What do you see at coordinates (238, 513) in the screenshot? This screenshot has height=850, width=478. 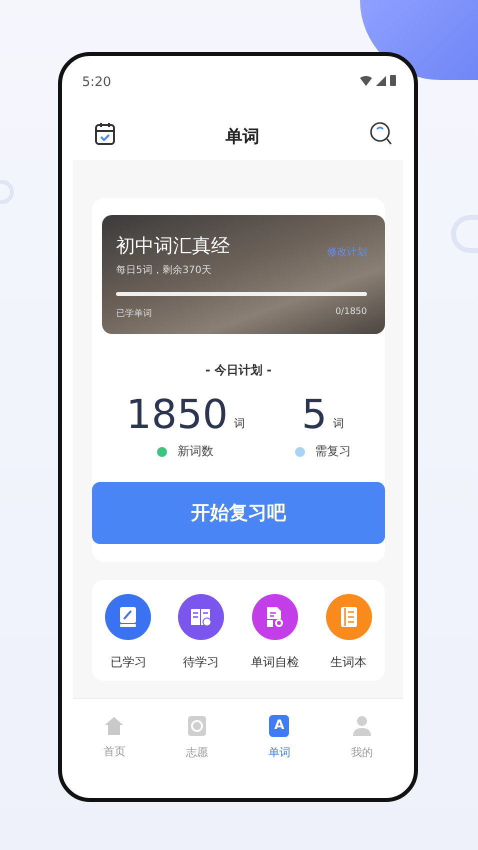 I see `start-review-button: 开始复习吧` at bounding box center [238, 513].